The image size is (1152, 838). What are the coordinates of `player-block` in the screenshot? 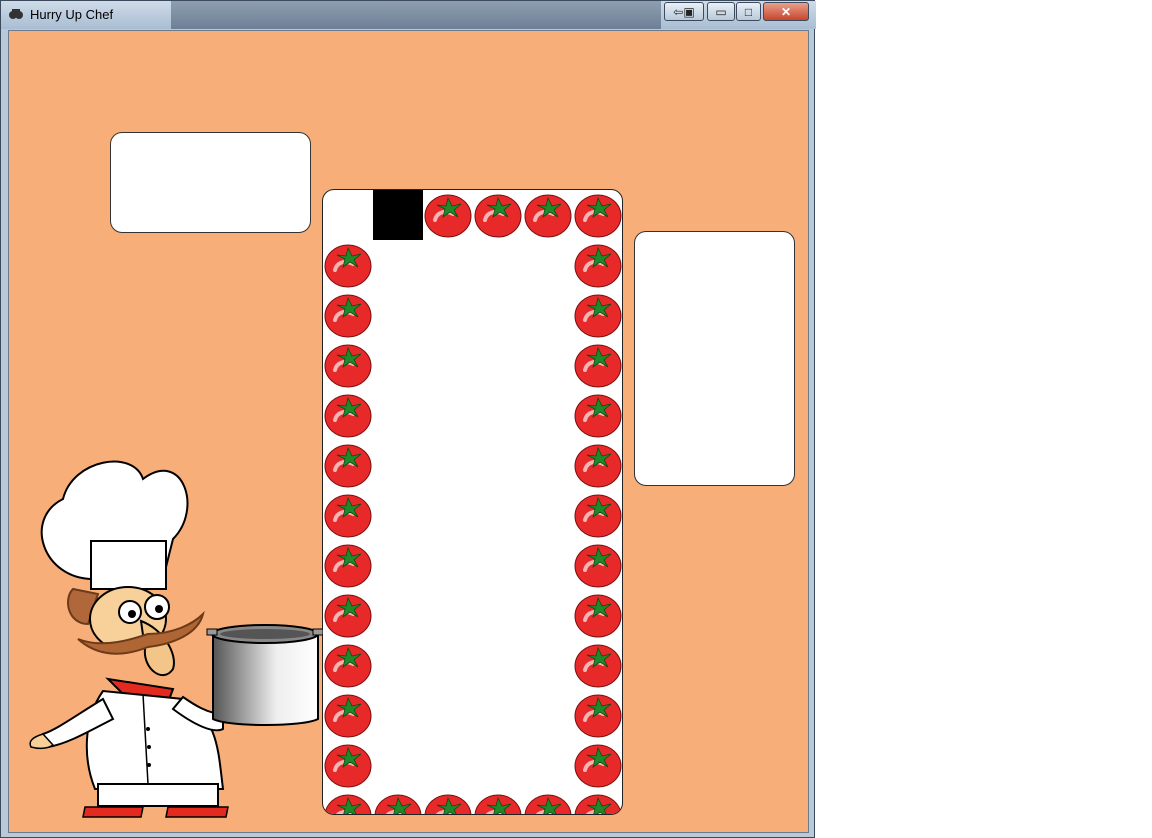 It's located at (398, 215).